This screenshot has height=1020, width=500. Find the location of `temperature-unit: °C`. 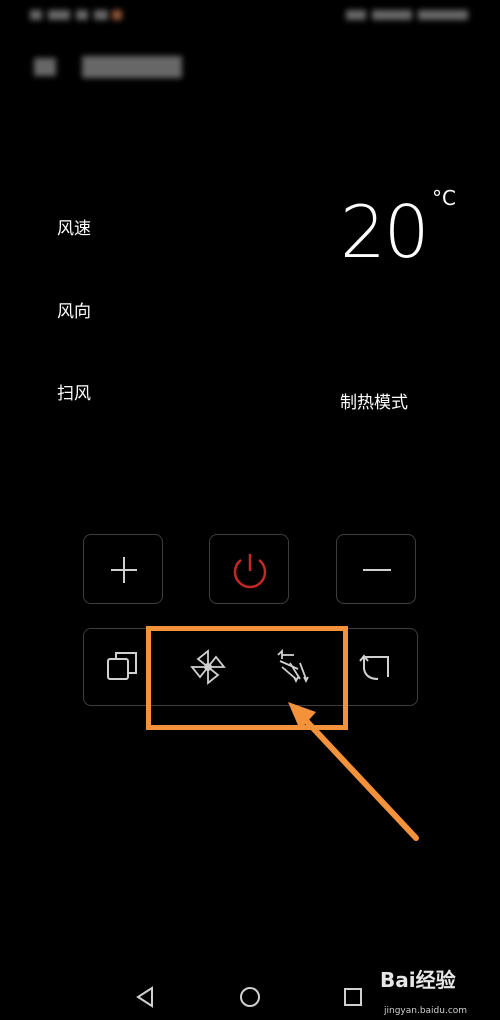

temperature-unit: °C is located at coordinates (444, 198).